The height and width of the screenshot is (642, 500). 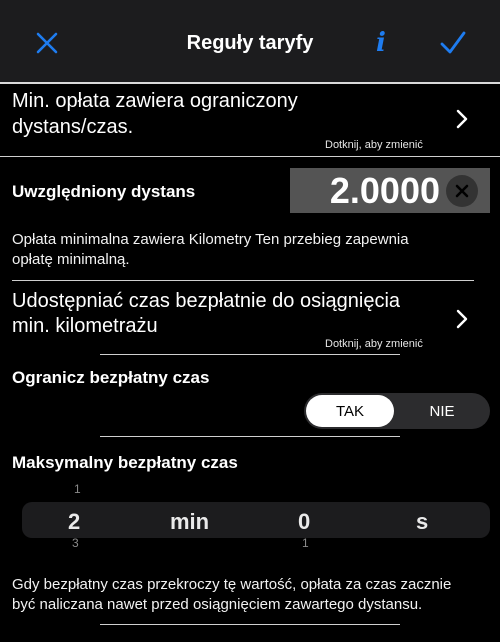 I want to click on limit-free-time-label: Ogranicz bezpłatny czas, so click(x=111, y=377).